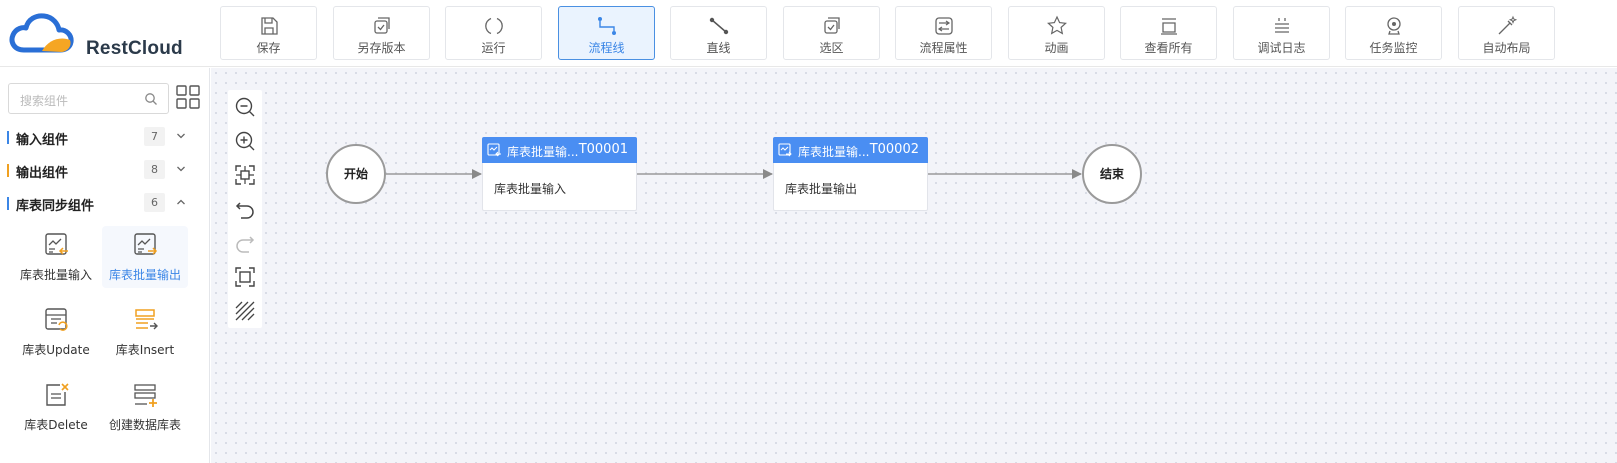 Image resolution: width=1617 pixels, height=463 pixels. Describe the element at coordinates (245, 141) in the screenshot. I see `zoom-in-icon` at that location.